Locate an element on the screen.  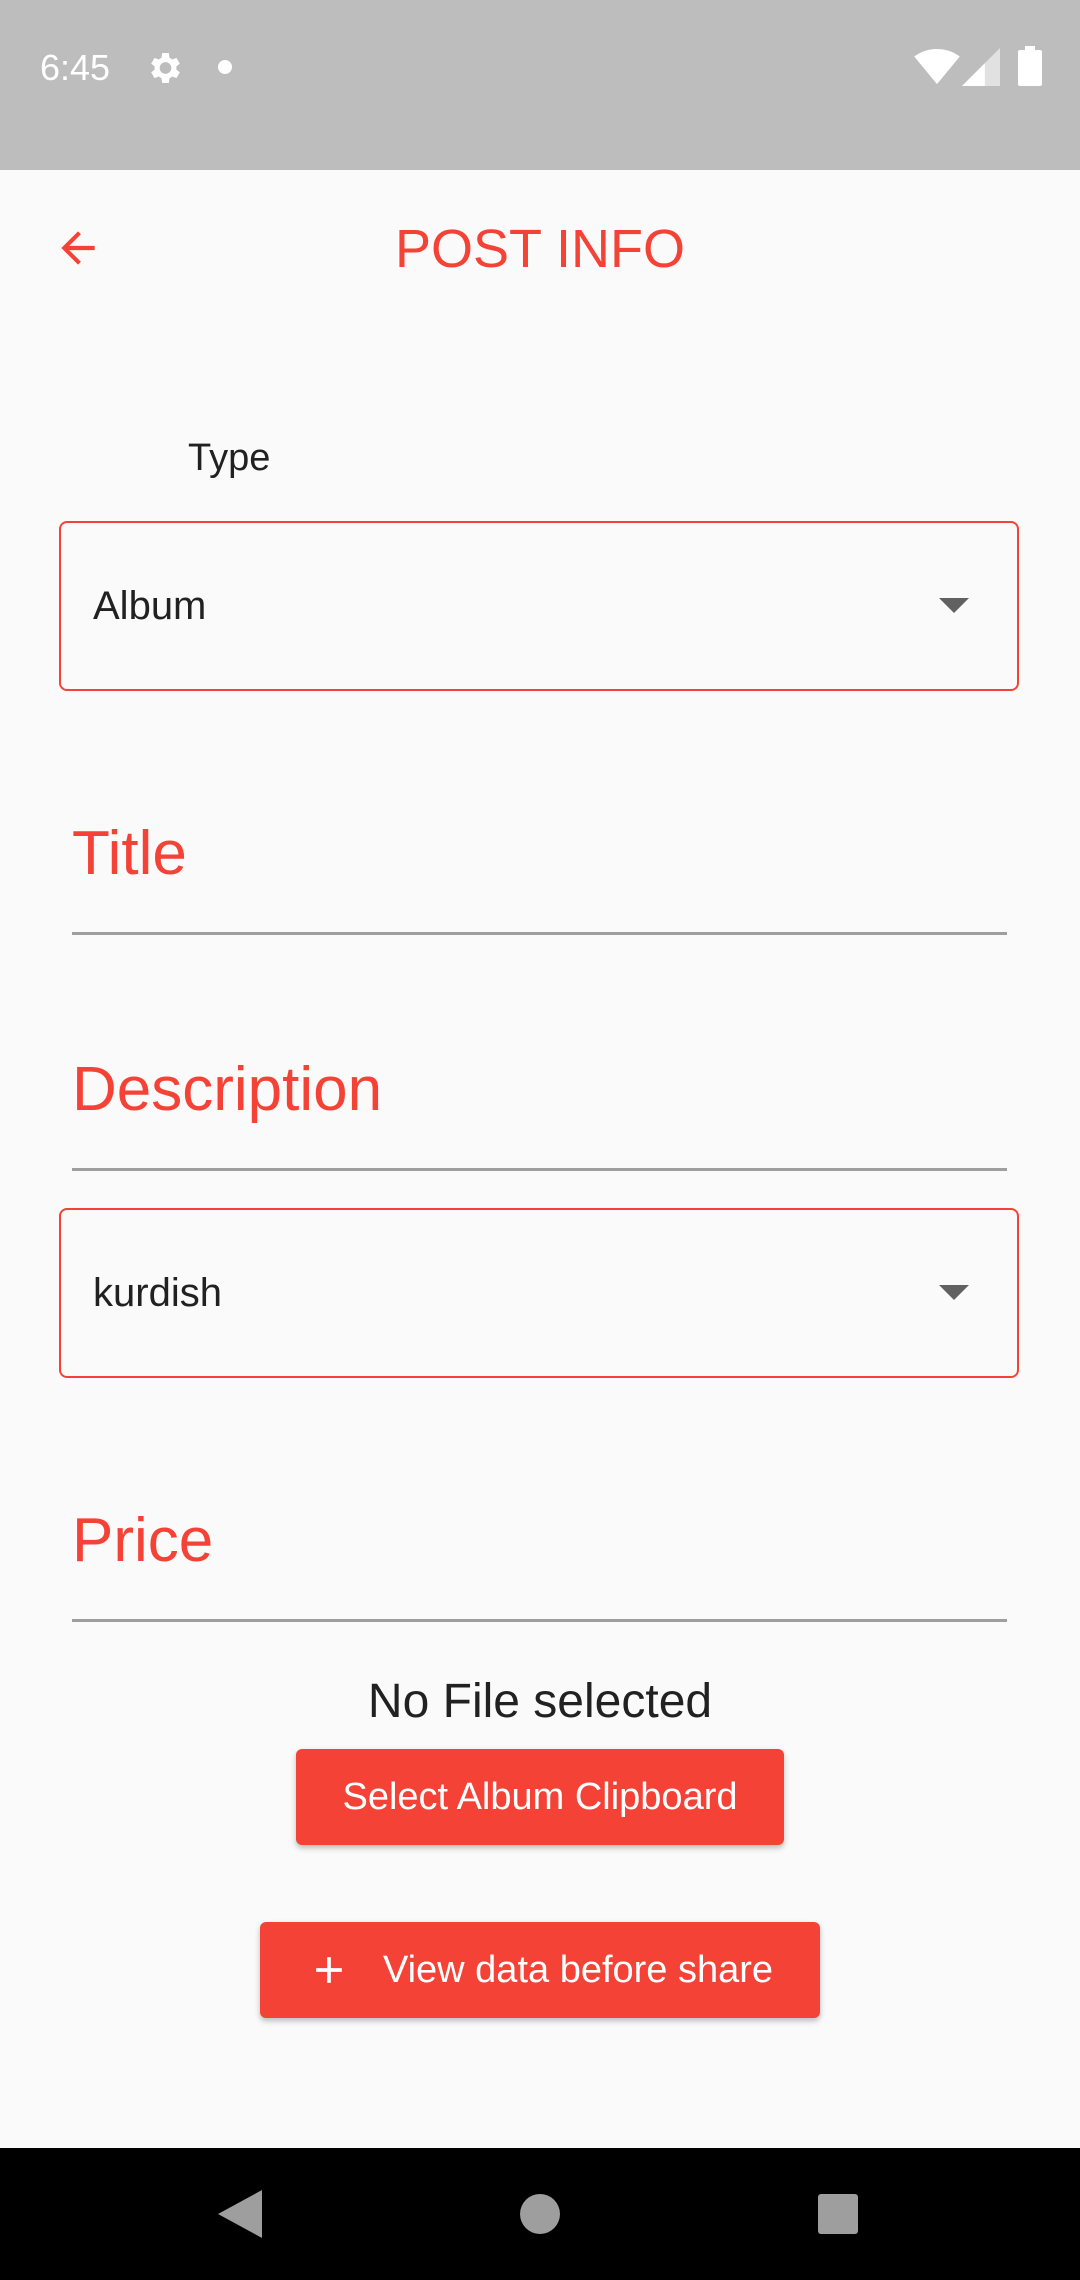
type-selected-value: Album is located at coordinates (150, 605).